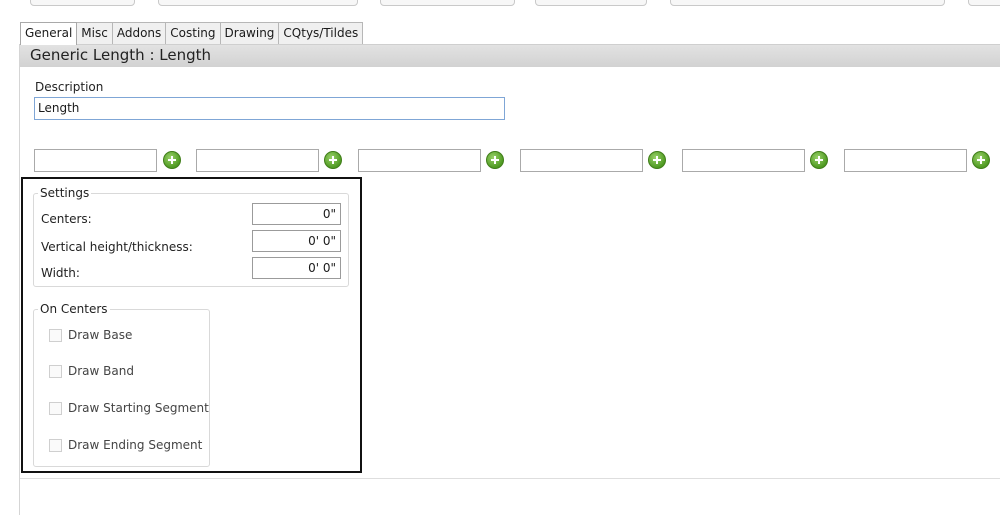 This screenshot has height=515, width=1000. Describe the element at coordinates (55, 408) in the screenshot. I see `draw-starting-segment-checkbox` at that location.